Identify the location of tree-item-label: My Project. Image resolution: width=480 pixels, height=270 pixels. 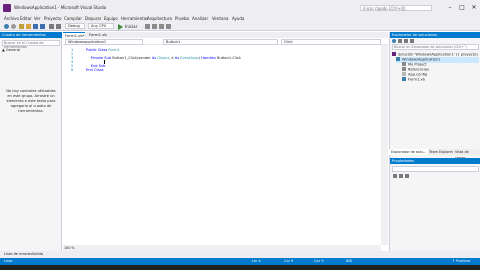
(417, 64).